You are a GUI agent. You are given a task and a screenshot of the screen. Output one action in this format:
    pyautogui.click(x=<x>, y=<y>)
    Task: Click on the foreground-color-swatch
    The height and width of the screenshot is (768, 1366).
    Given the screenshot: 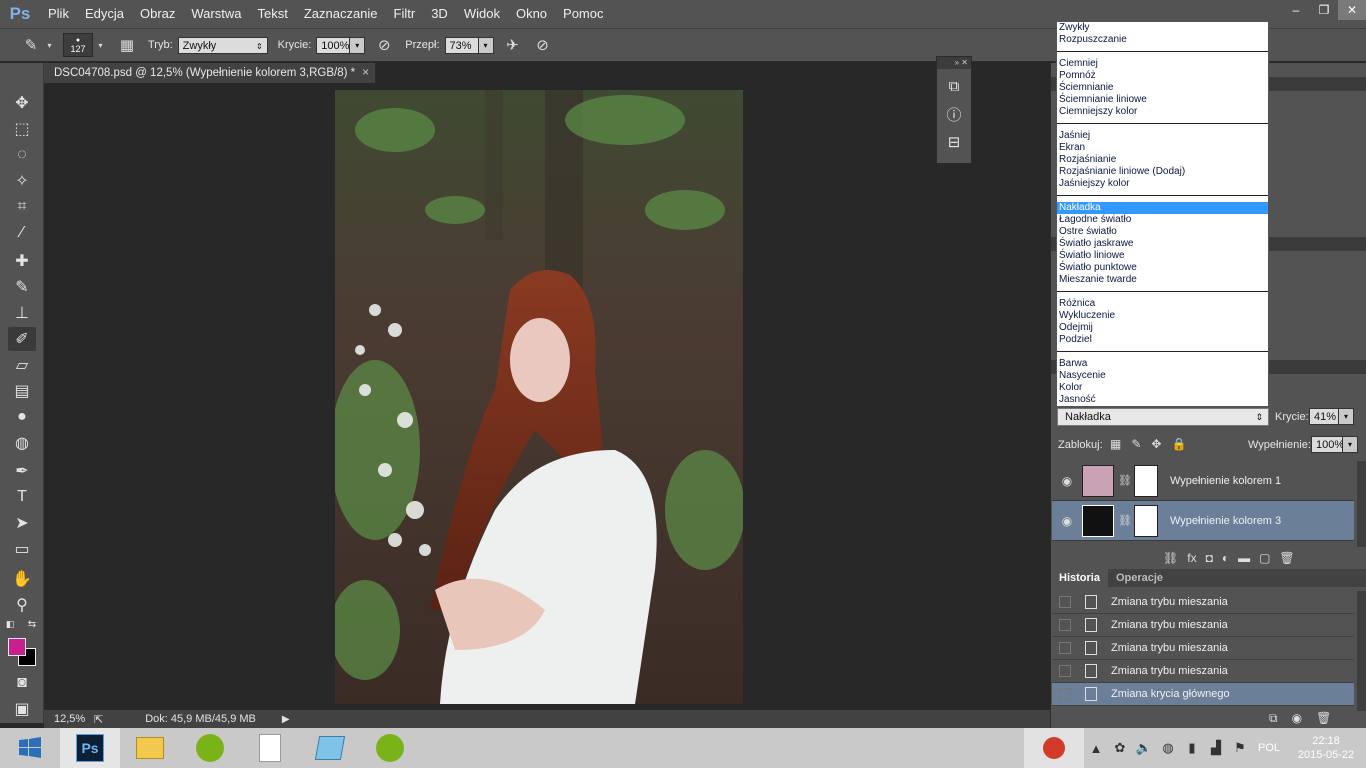 What is the action you would take?
    pyautogui.click(x=17, y=647)
    